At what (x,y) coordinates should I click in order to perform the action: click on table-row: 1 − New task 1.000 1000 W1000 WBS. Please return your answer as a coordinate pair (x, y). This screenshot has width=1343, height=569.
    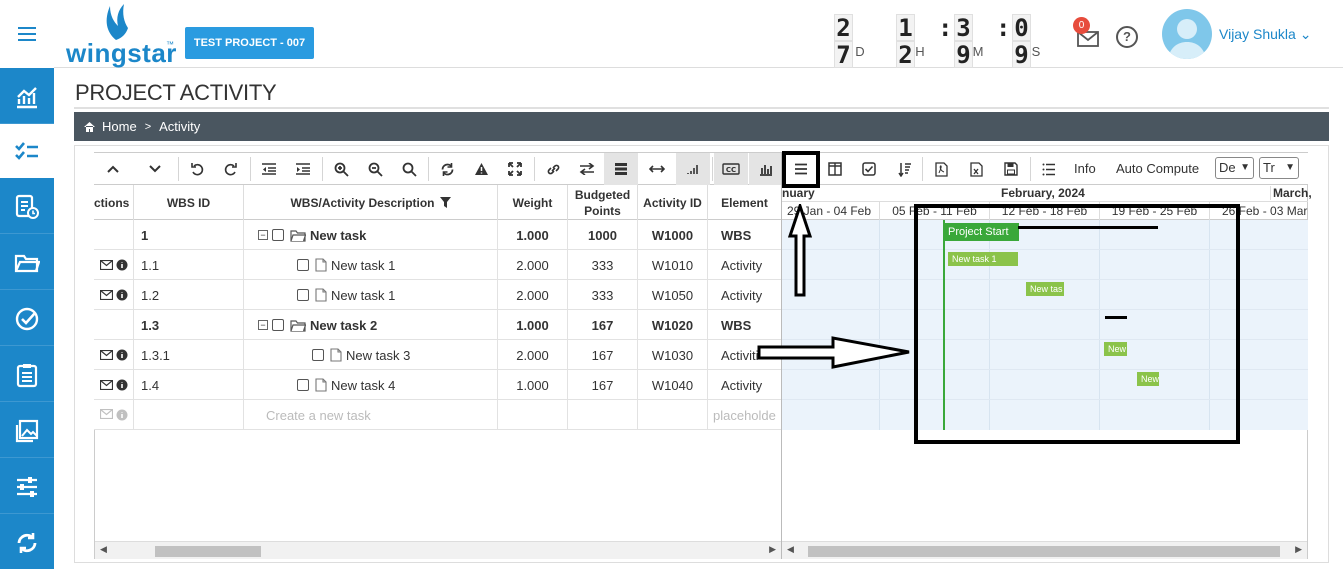
    Looking at the image, I should click on (438, 235).